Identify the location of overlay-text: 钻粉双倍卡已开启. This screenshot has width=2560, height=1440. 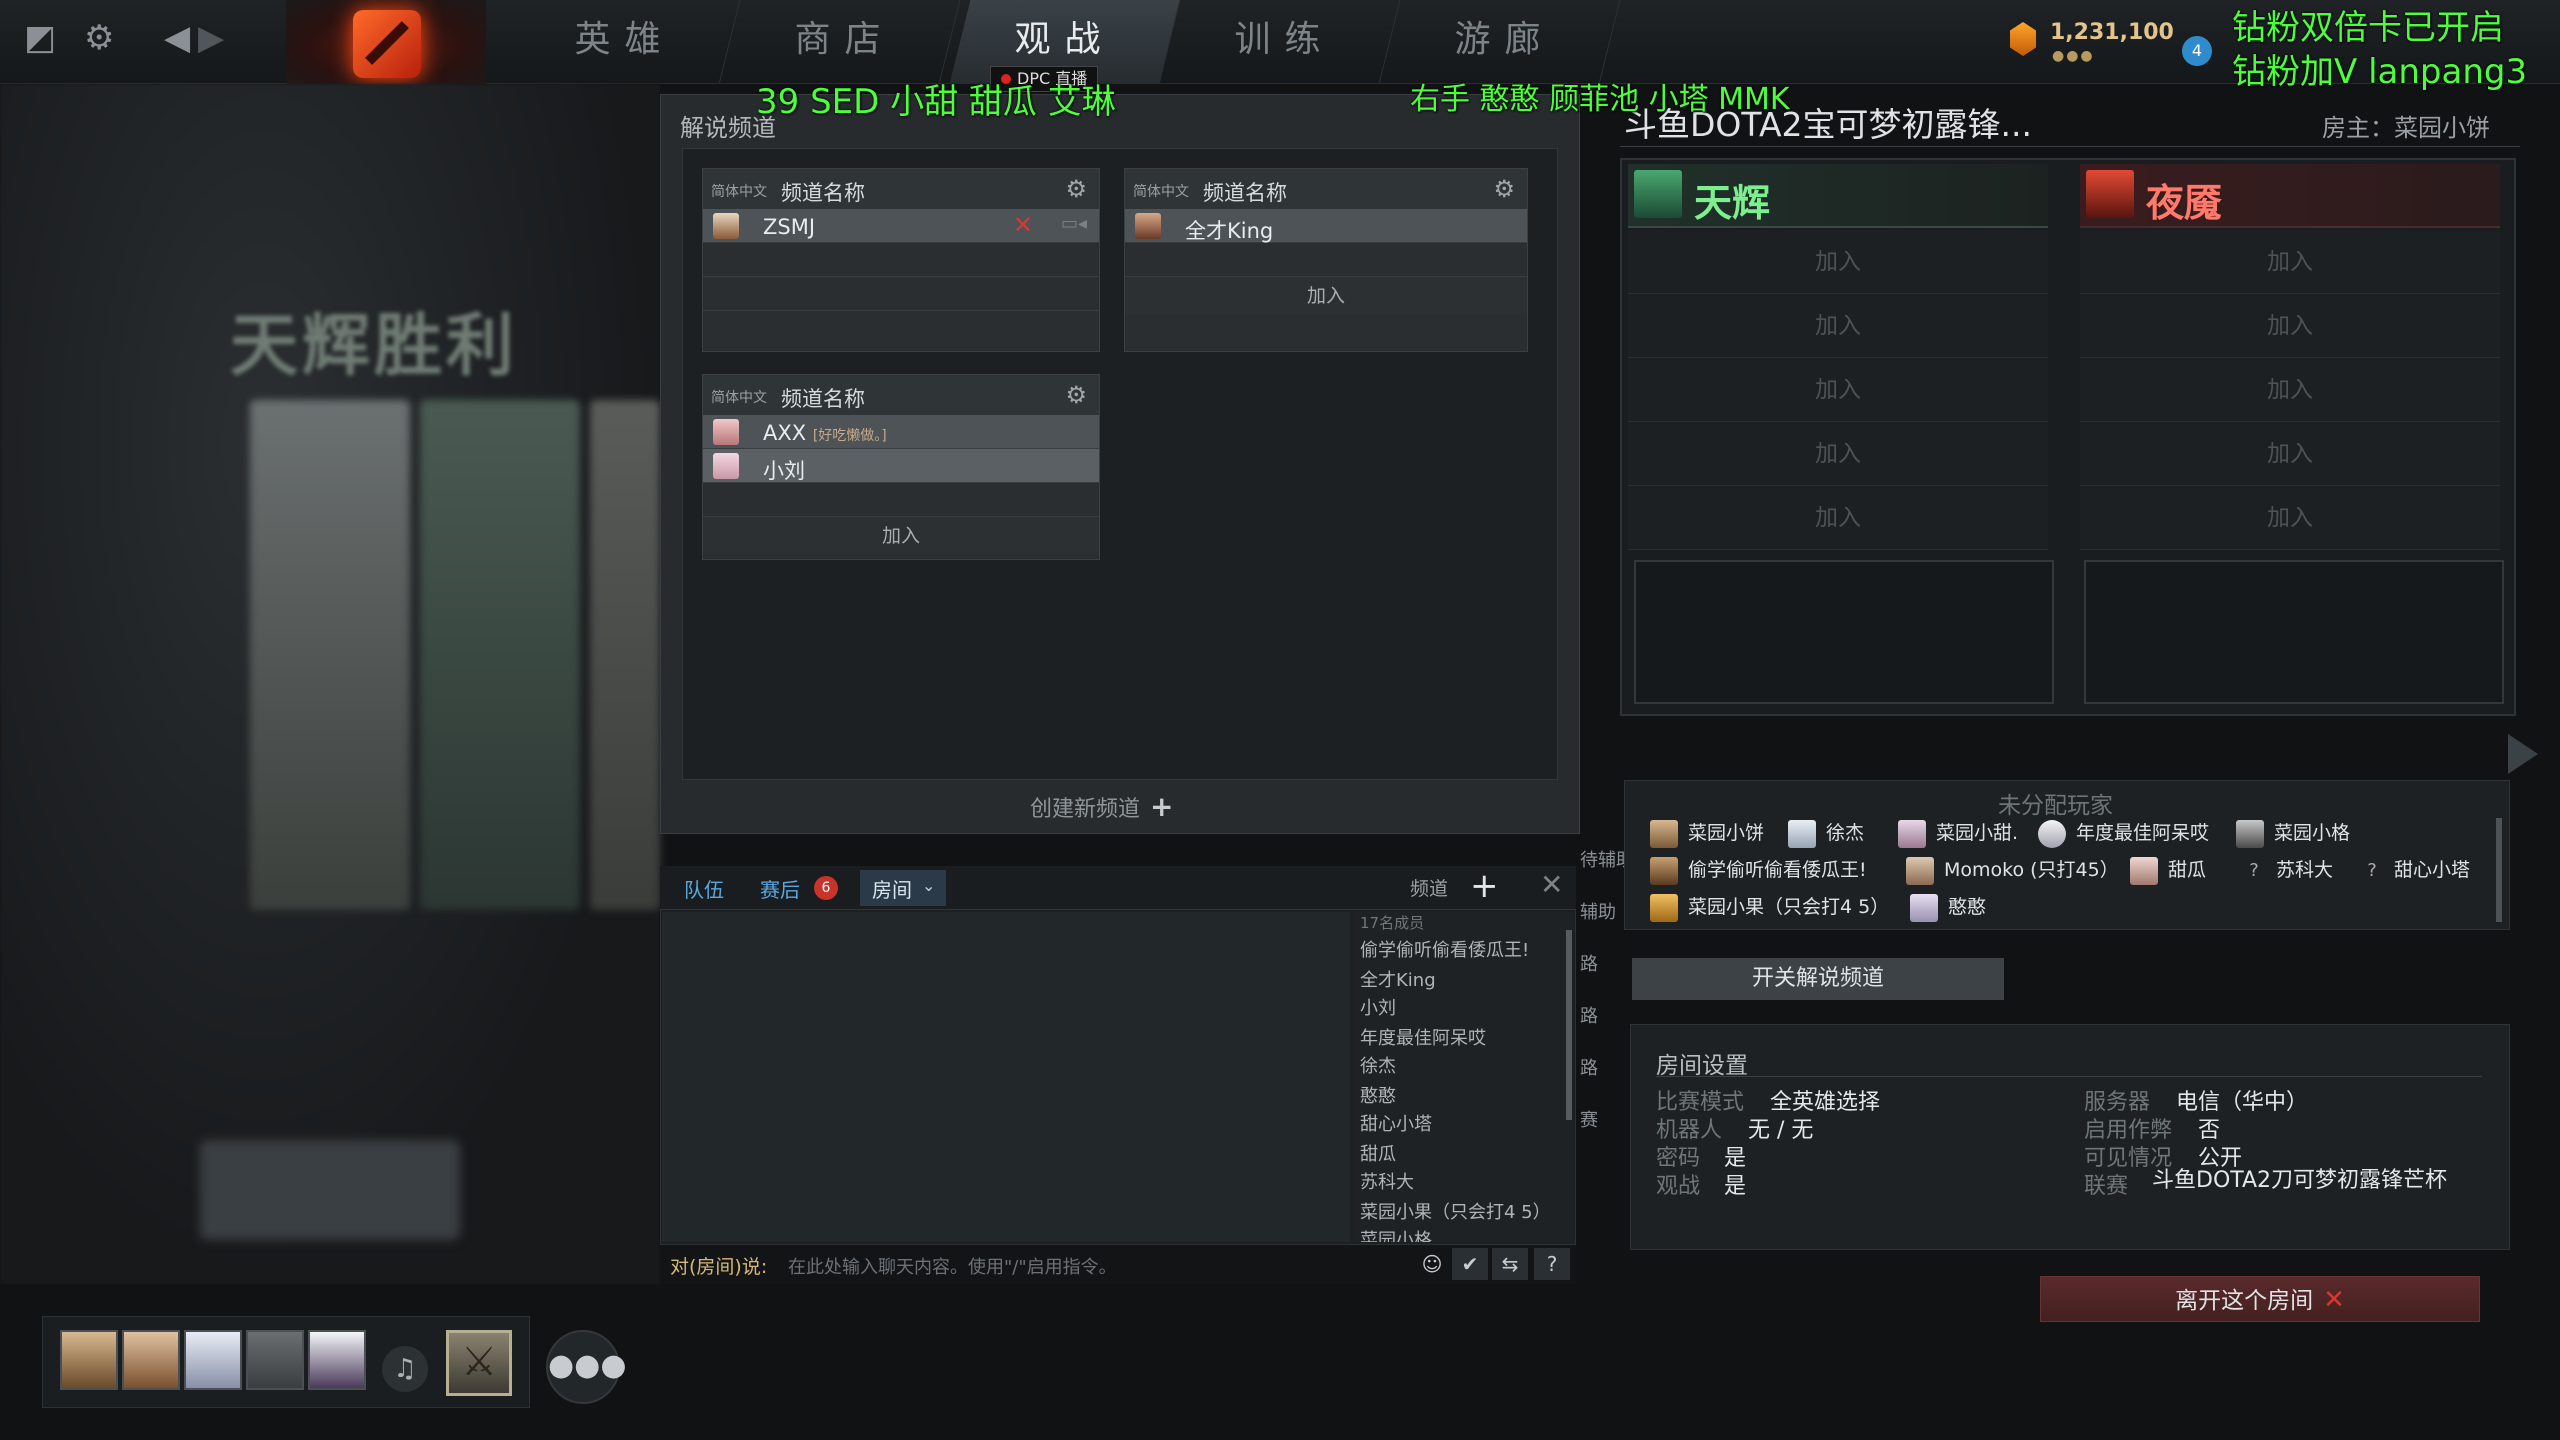
(2368, 28).